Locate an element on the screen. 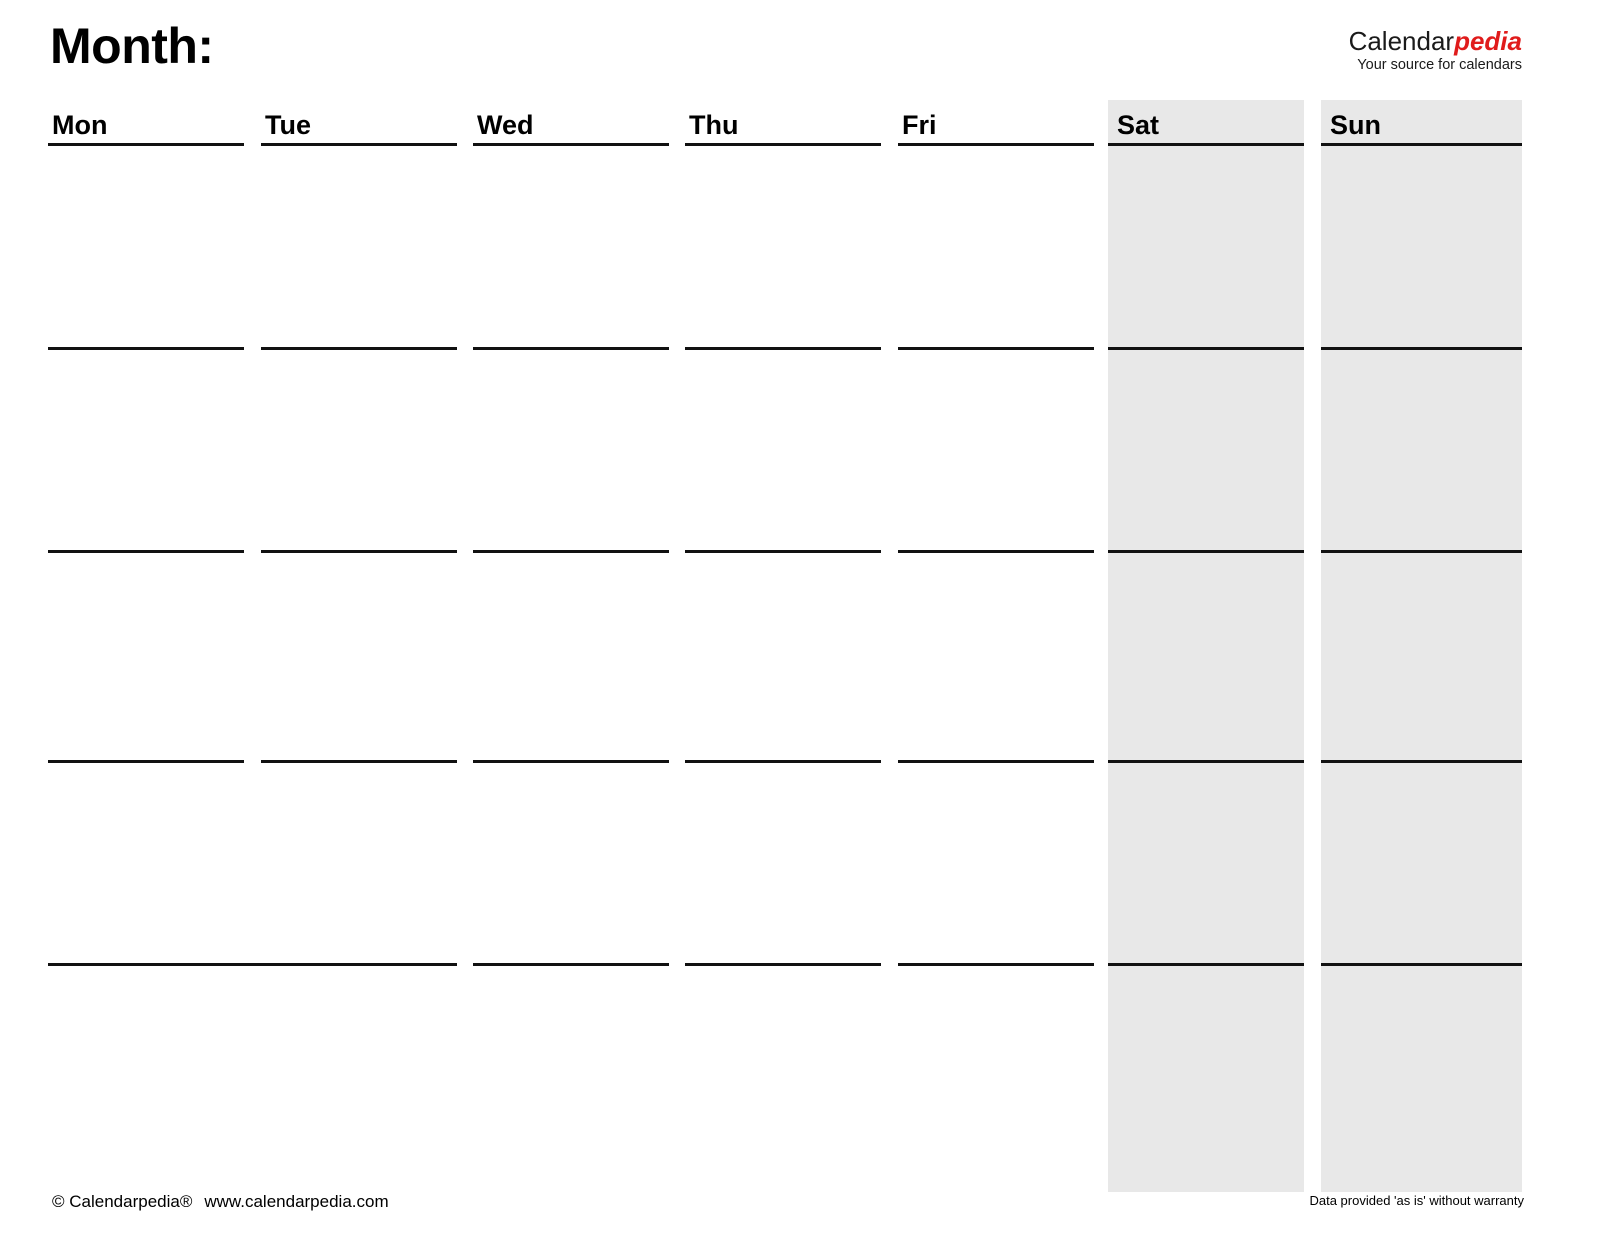  day-header-tue: Tue is located at coordinates (359, 127).